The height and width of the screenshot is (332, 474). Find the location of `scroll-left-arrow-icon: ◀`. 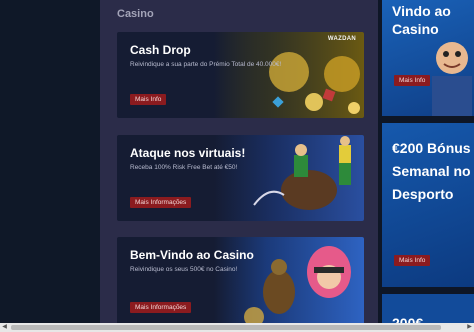

scroll-left-arrow-icon: ◀ is located at coordinates (4, 327).